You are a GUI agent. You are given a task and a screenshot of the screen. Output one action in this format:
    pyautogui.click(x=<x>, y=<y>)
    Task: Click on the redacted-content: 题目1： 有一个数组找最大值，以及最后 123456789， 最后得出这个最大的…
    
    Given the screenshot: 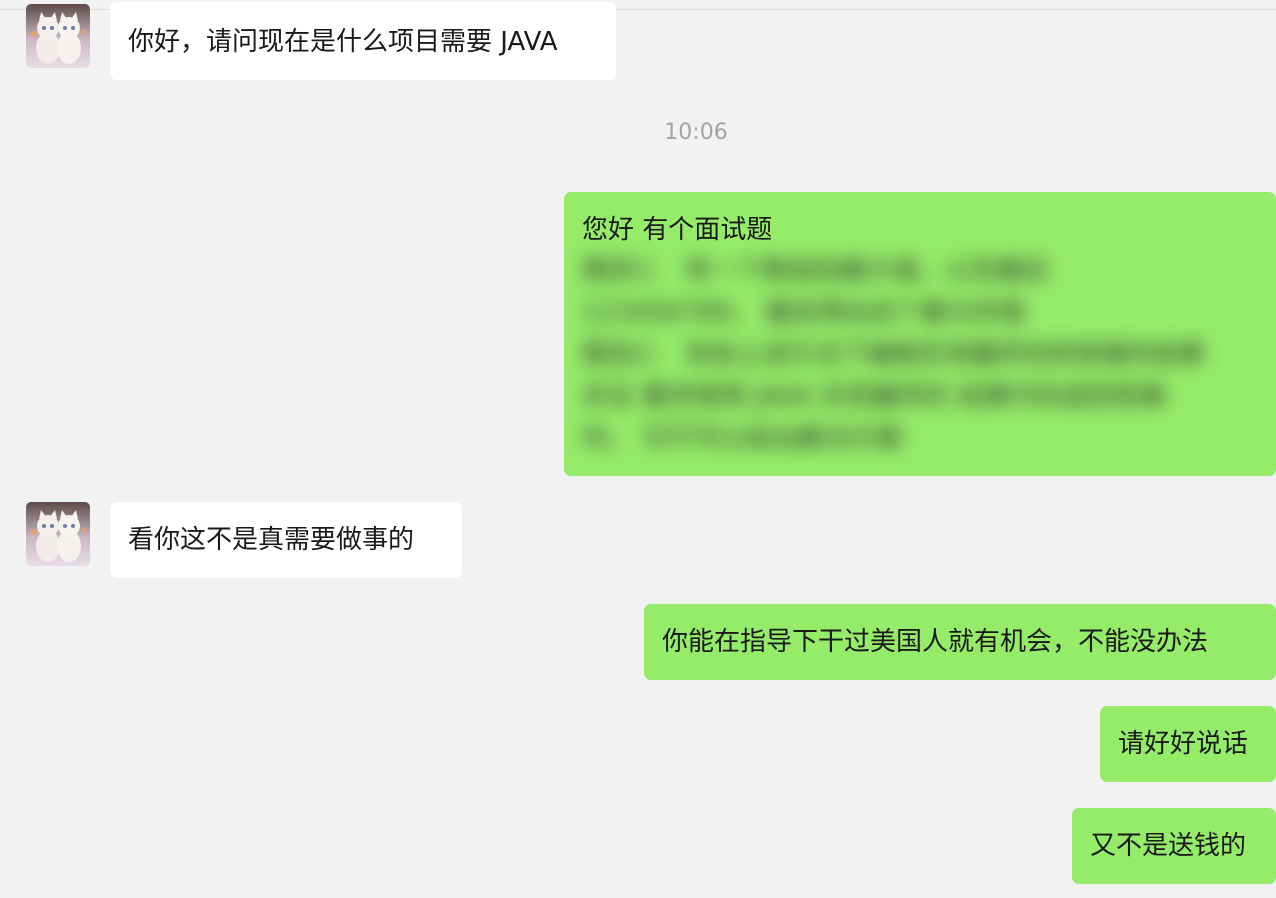 What is the action you would take?
    pyautogui.click(x=920, y=355)
    